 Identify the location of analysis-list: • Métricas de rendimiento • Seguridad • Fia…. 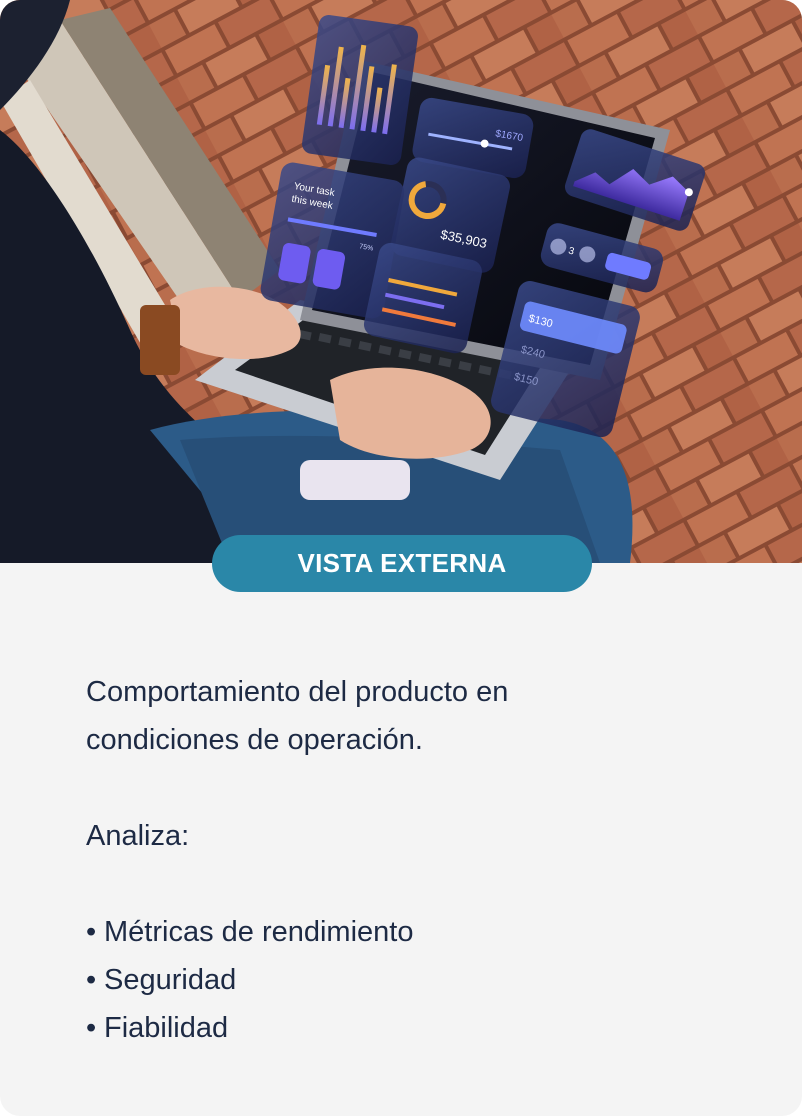
(406, 980).